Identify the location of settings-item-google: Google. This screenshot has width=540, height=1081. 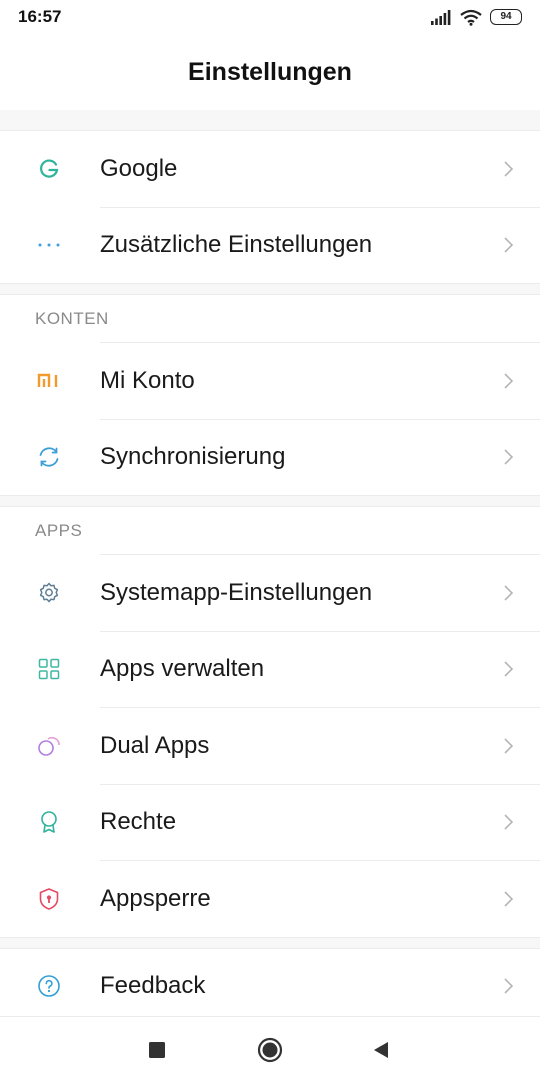
(270, 169).